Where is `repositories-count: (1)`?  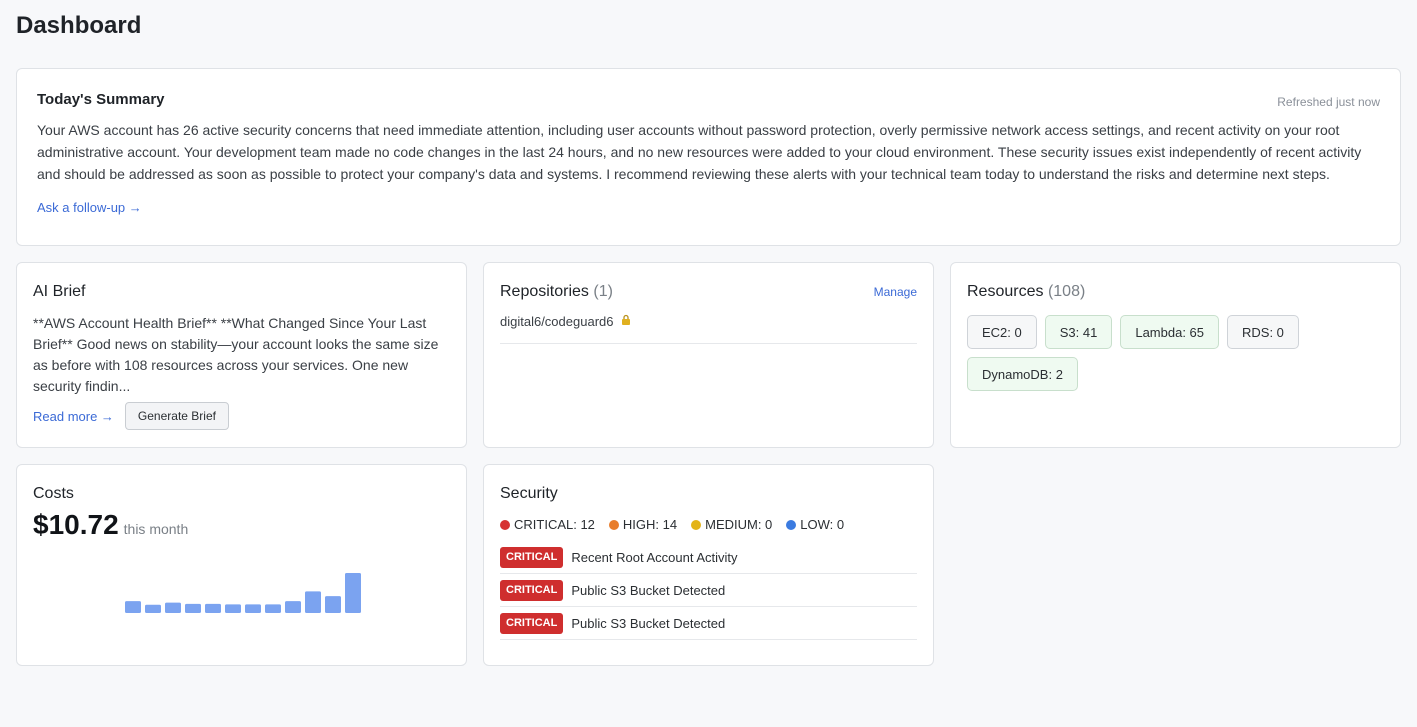
repositories-count: (1) is located at coordinates (603, 291).